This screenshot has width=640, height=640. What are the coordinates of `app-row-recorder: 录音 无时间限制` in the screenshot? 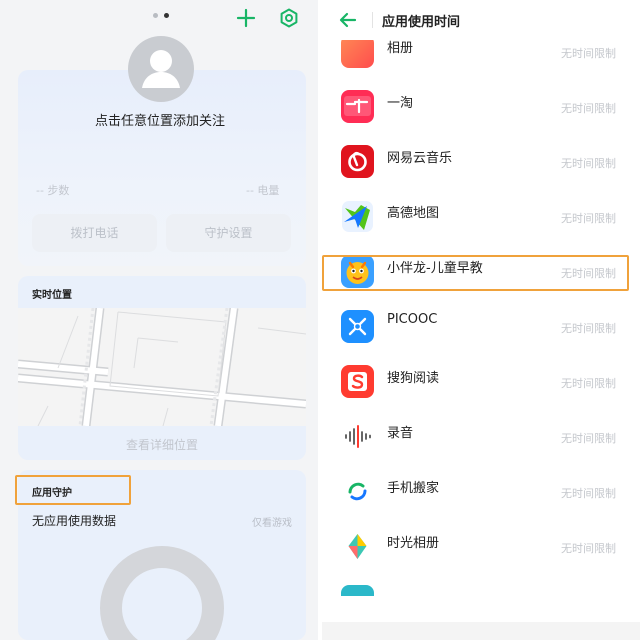 It's located at (481, 437).